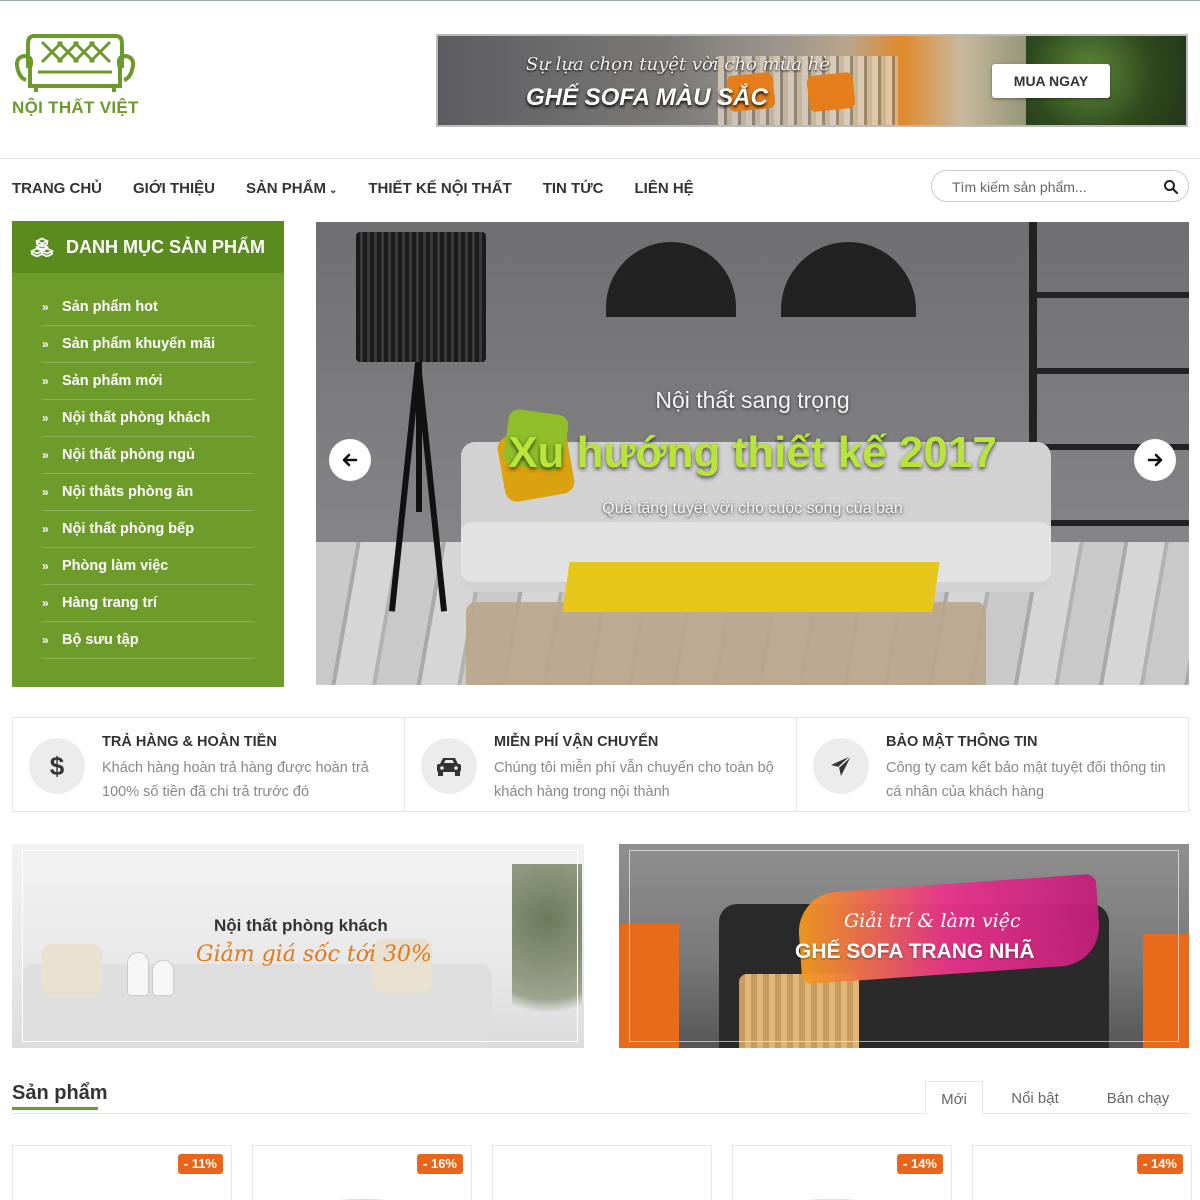 The image size is (1200, 1200). Describe the element at coordinates (1051, 81) in the screenshot. I see `buy-now-button: MUA NGAY` at that location.